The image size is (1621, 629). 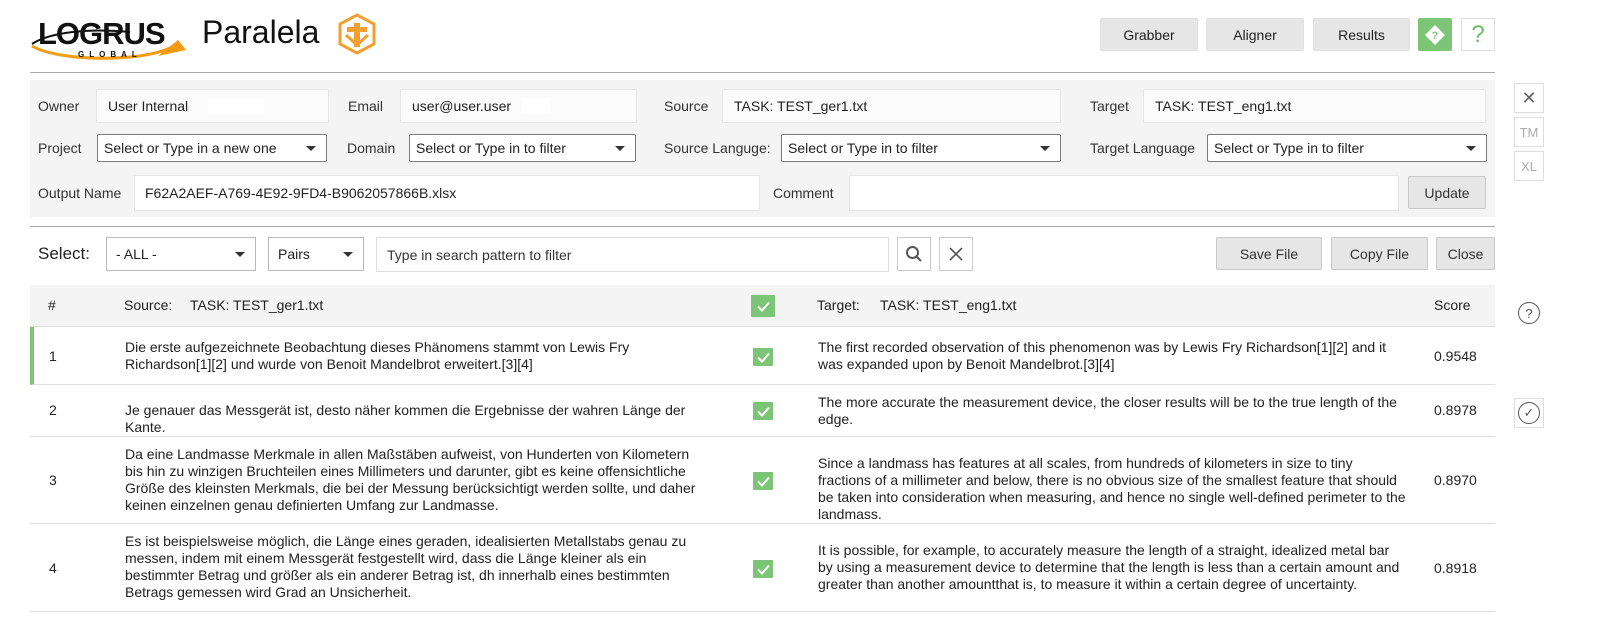 I want to click on help-diamond-button: ?, so click(x=1435, y=34).